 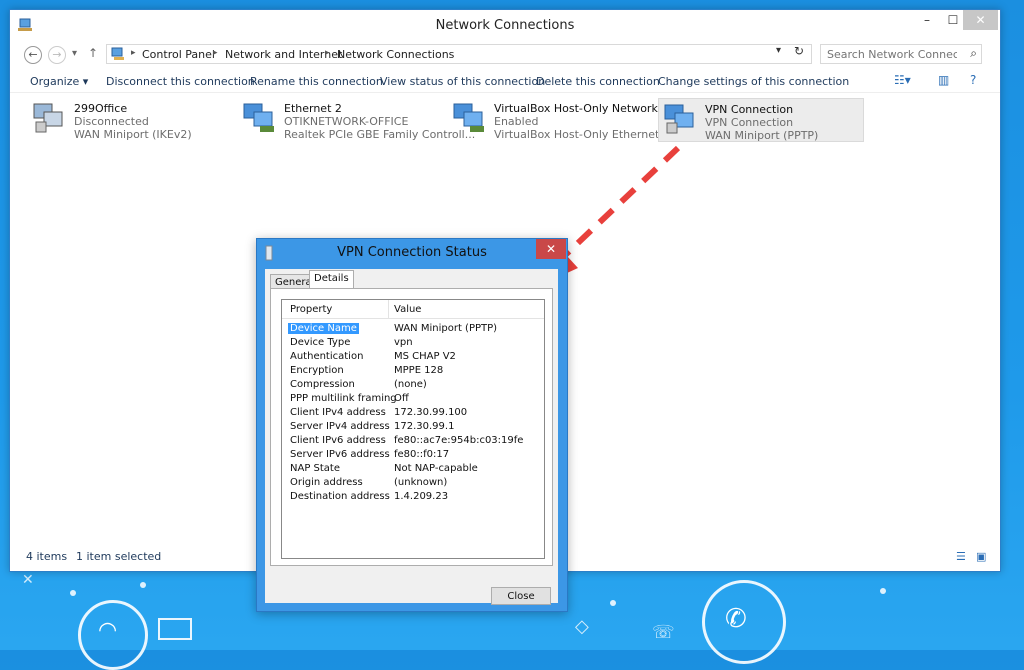 What do you see at coordinates (413, 329) in the screenshot?
I see `list-row: Device Name WAN Miniport (PPTP)` at bounding box center [413, 329].